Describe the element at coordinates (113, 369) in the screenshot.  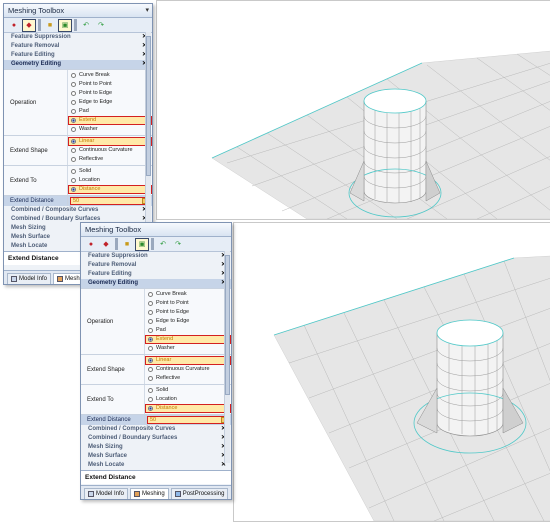
I see `extend-shape-label: Extend Shape` at that location.